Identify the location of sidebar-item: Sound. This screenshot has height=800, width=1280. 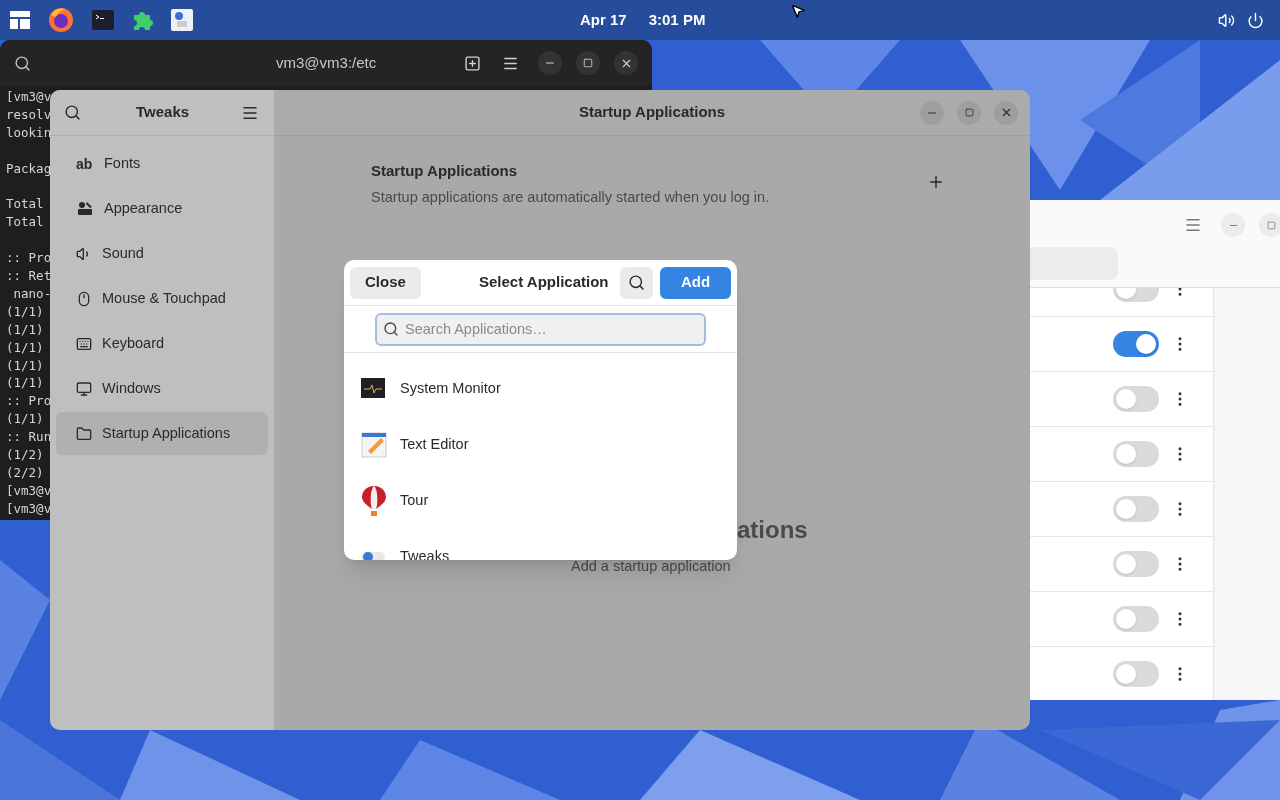
(162, 253).